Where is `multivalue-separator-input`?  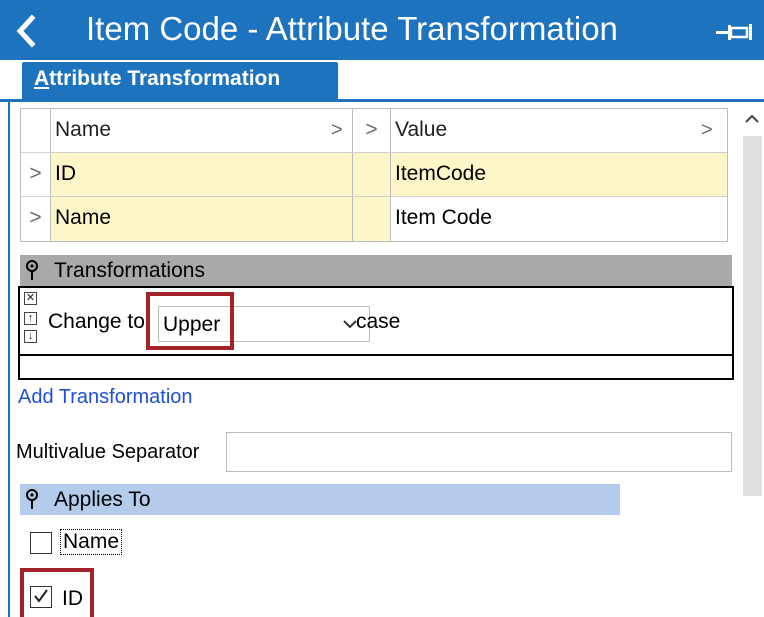 multivalue-separator-input is located at coordinates (479, 452).